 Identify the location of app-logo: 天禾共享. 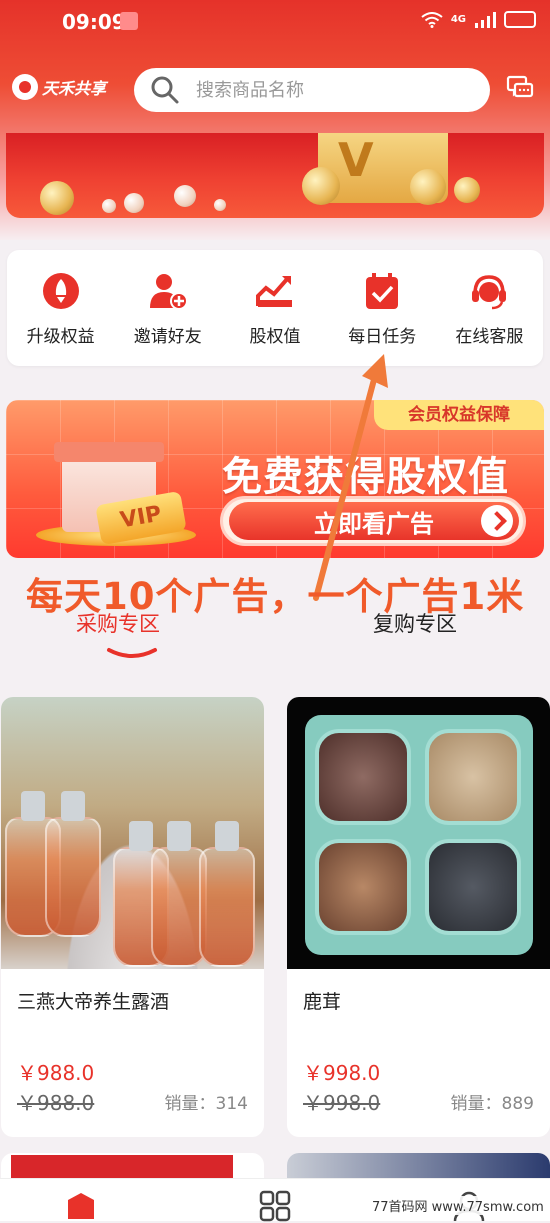
(59, 87).